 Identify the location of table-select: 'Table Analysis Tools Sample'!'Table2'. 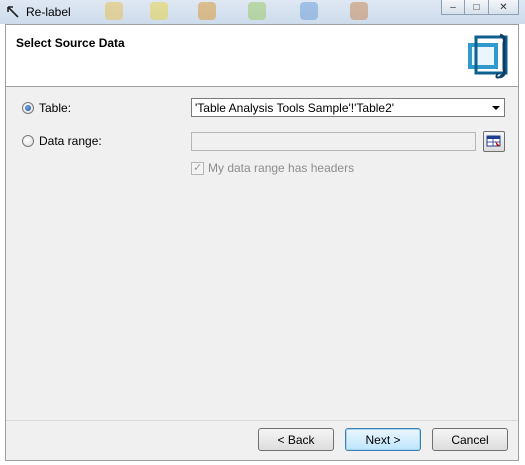
(348, 107).